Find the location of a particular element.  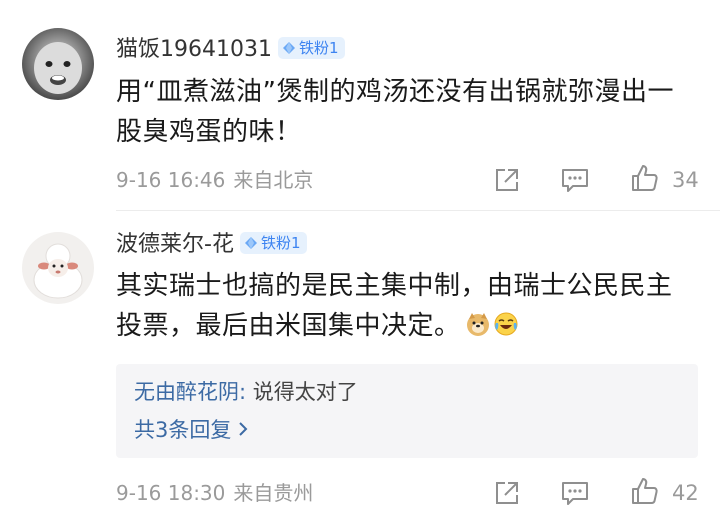

comment-meta: 9-16 16:46 来自北京 is located at coordinates (214, 180).